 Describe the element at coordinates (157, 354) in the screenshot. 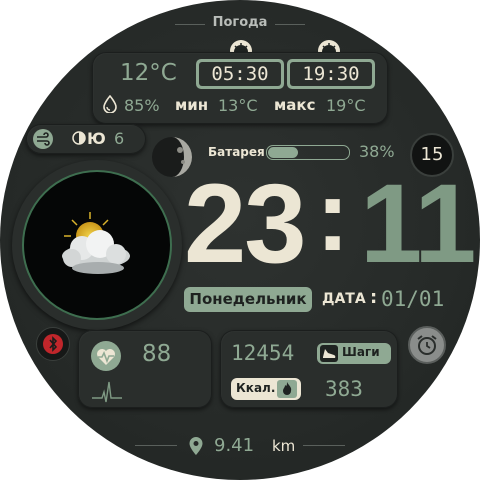

I see `heart-rate-value: 88` at that location.